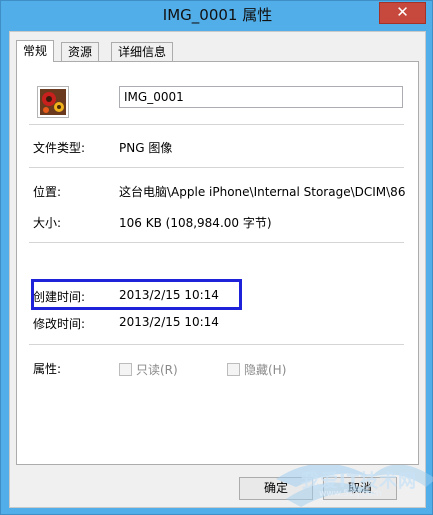 The image size is (433, 515). I want to click on tab-general: 常规, so click(35, 51).